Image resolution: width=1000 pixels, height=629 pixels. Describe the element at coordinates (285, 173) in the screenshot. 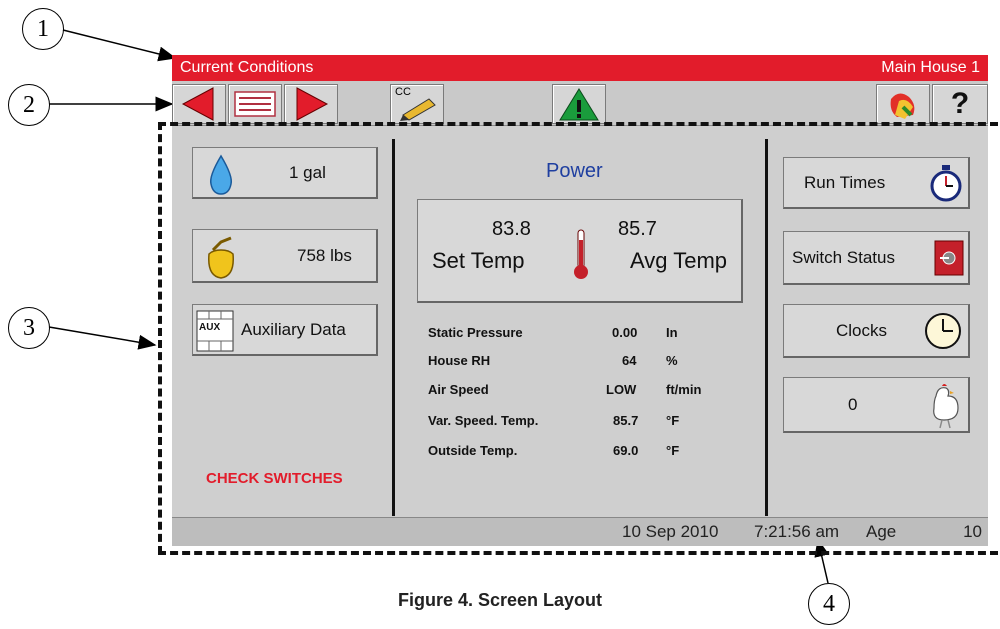

I see `water-button: 1 gal` at that location.